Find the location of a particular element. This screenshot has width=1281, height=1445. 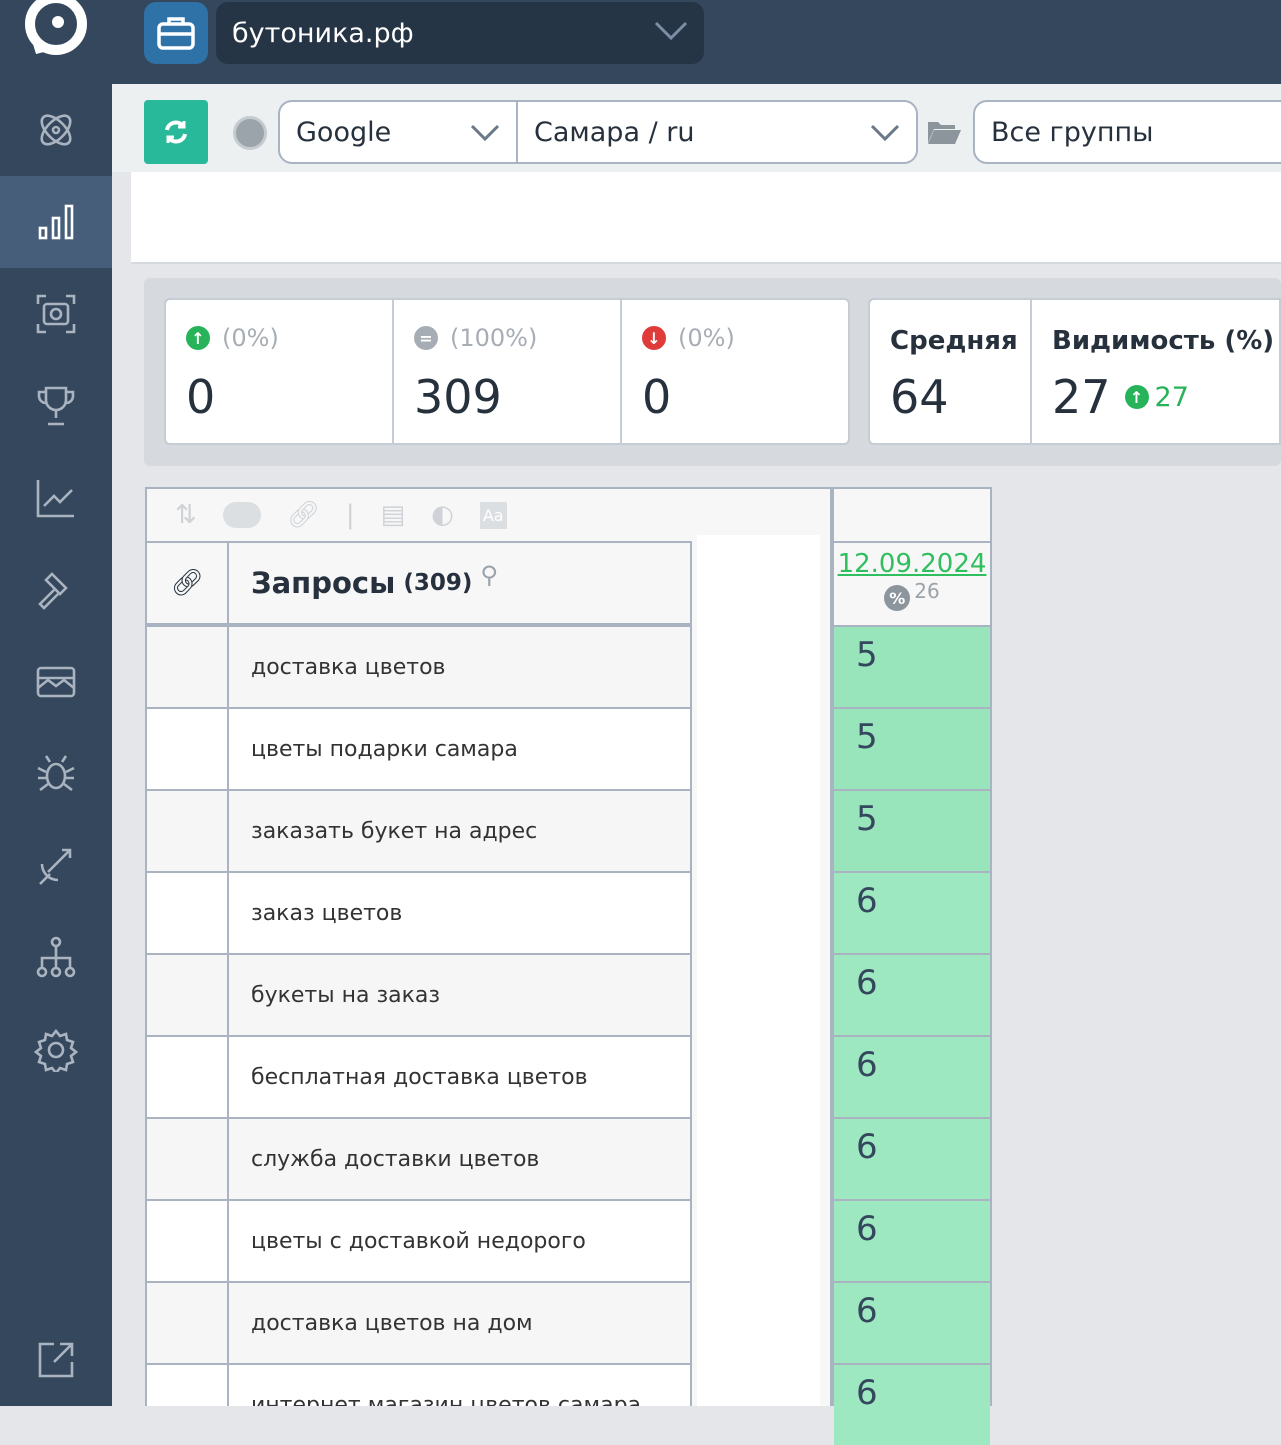

briefcase-icon is located at coordinates (176, 33).